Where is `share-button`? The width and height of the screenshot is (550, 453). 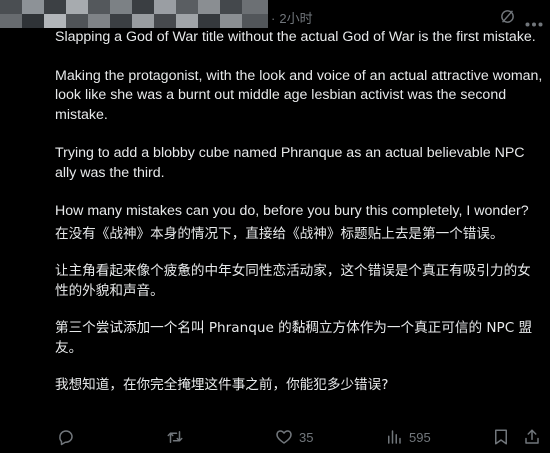 share-button is located at coordinates (532, 437).